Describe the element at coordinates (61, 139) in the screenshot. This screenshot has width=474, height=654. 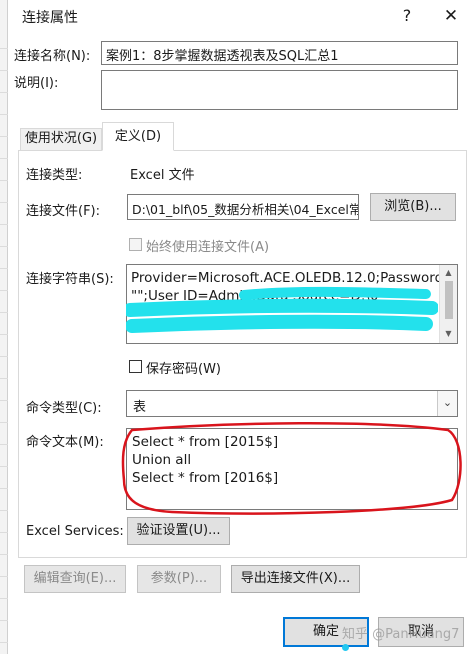
I see `tab-usage: 使用状况(G)` at that location.